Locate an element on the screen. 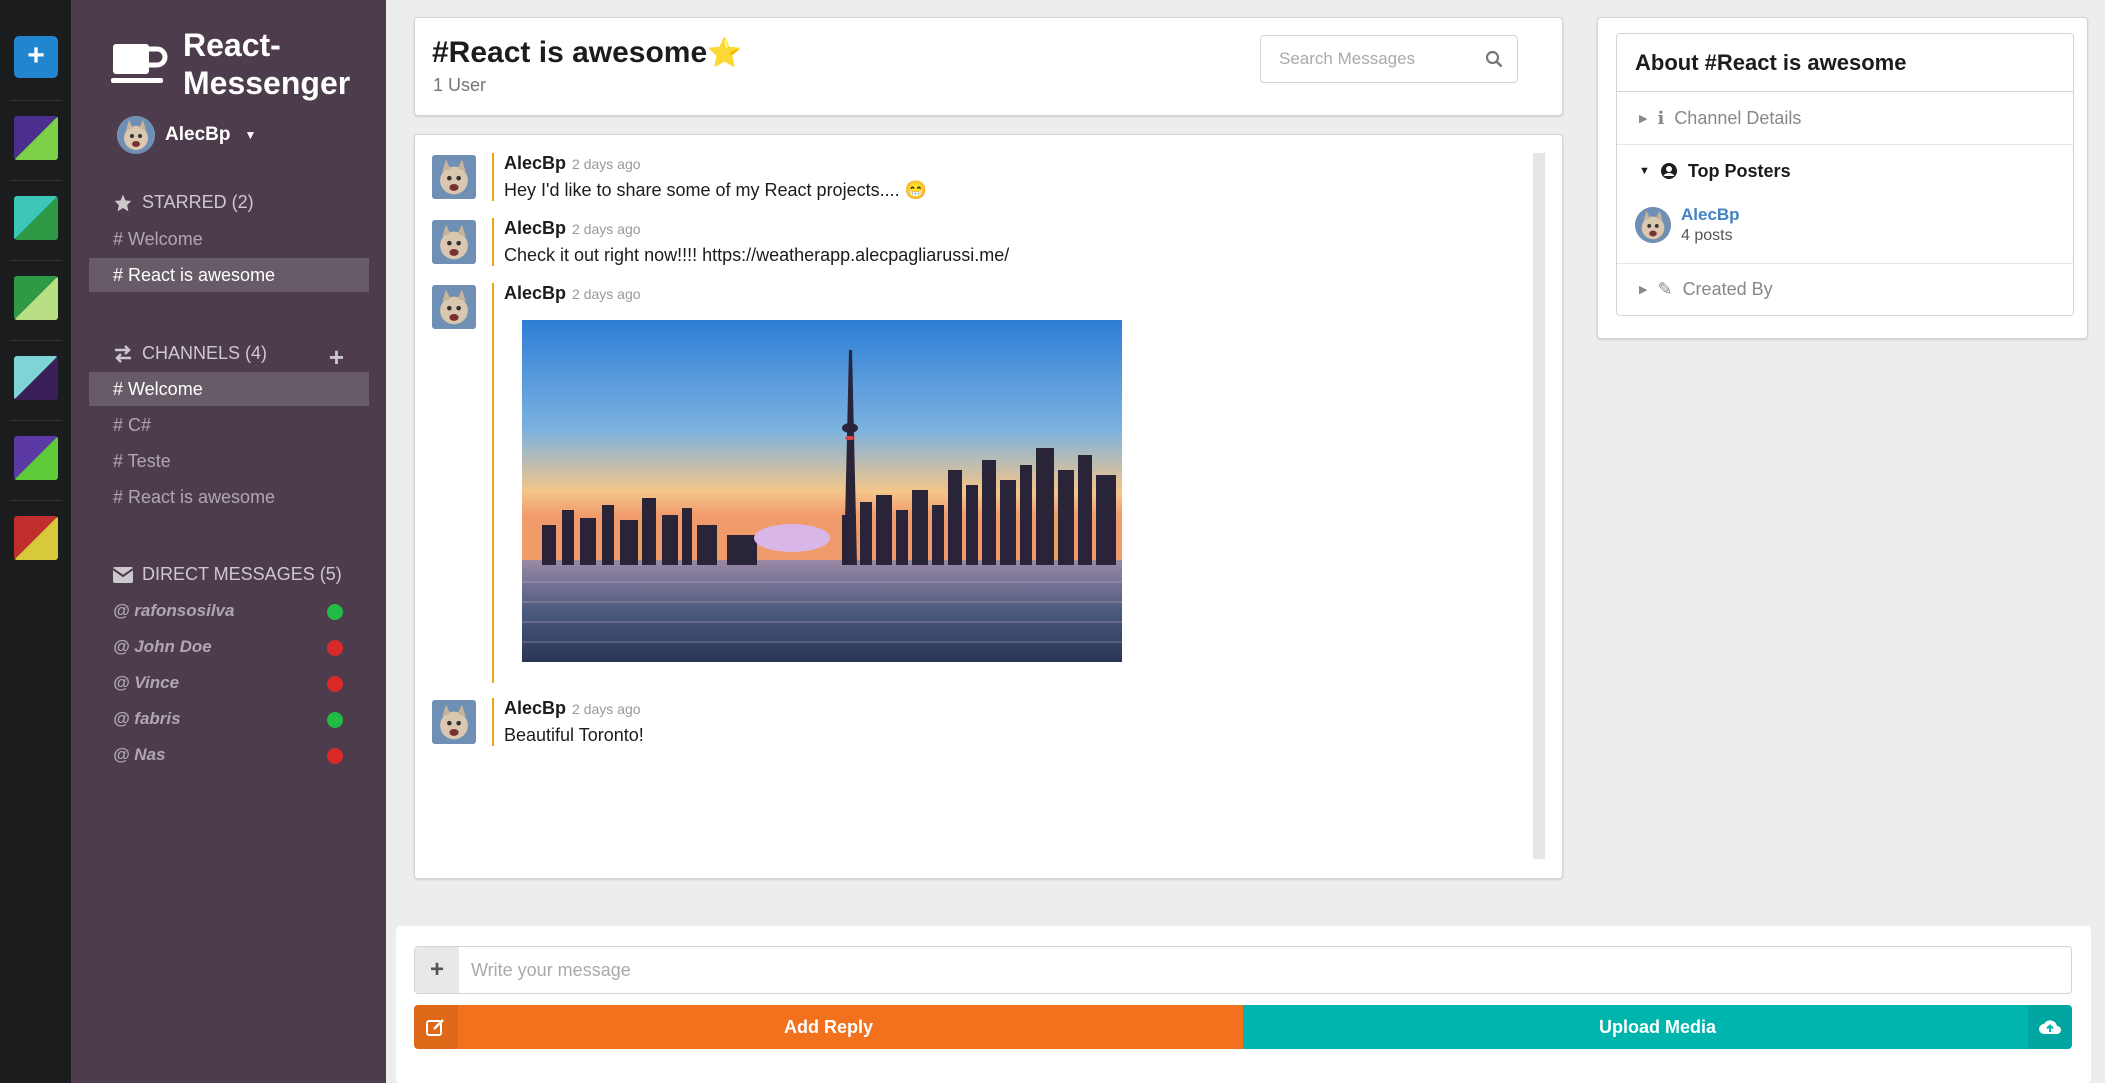  channel-name: #React is awesome is located at coordinates (570, 52).